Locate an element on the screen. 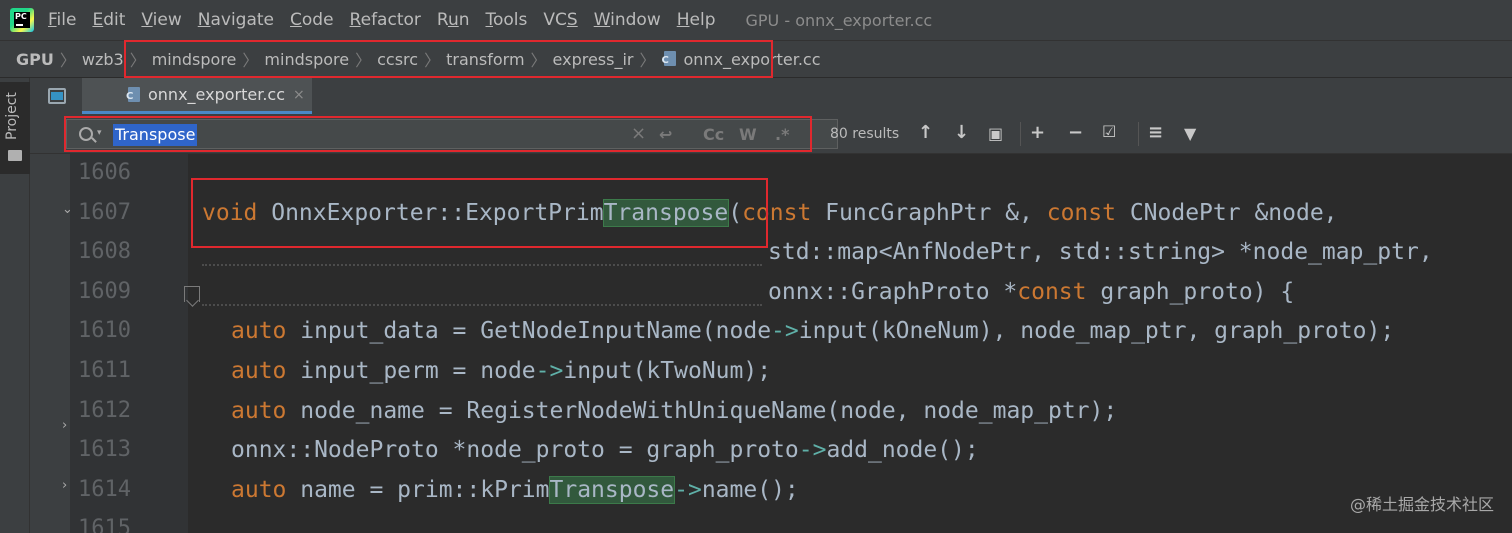 The height and width of the screenshot is (533, 1512). menu-navigate: Navigate is located at coordinates (236, 20).